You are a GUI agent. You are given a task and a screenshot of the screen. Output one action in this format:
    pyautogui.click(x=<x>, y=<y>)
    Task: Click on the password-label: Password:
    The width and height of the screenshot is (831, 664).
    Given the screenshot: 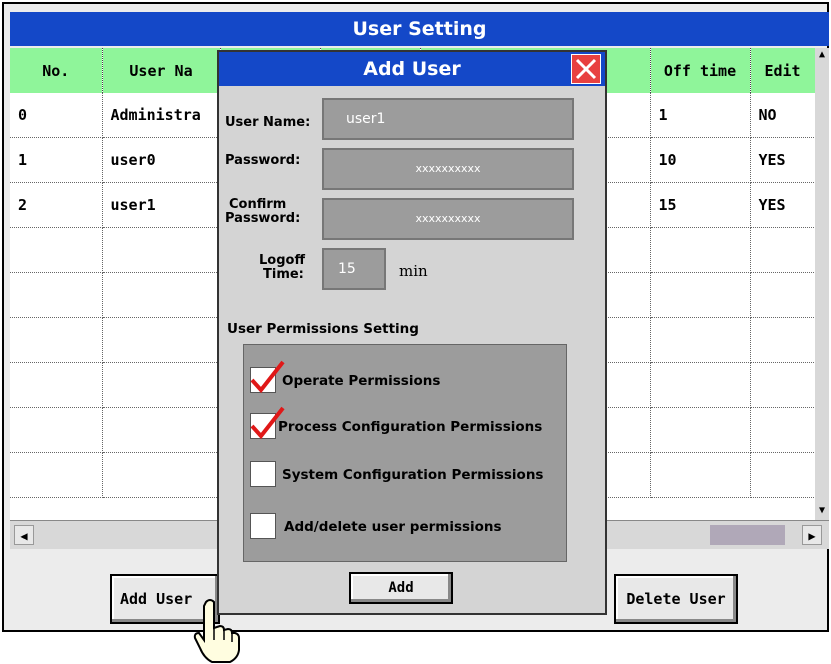 What is the action you would take?
    pyautogui.click(x=263, y=160)
    